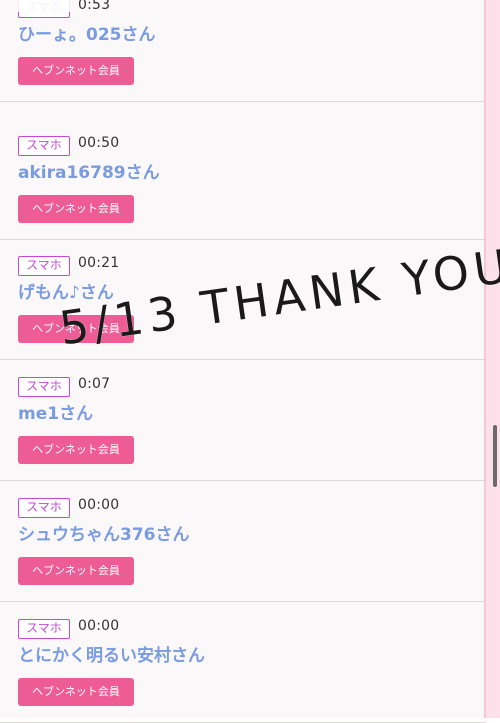  What do you see at coordinates (94, 384) in the screenshot?
I see `visit-time: 0:07` at bounding box center [94, 384].